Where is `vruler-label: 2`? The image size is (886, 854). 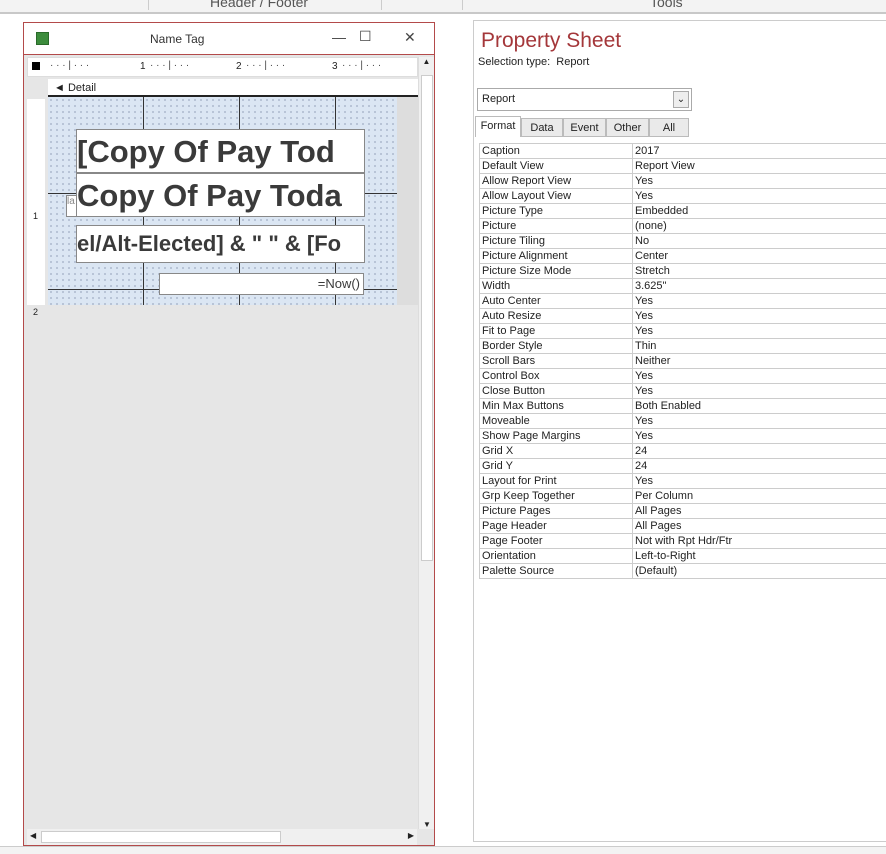 vruler-label: 2 is located at coordinates (36, 312).